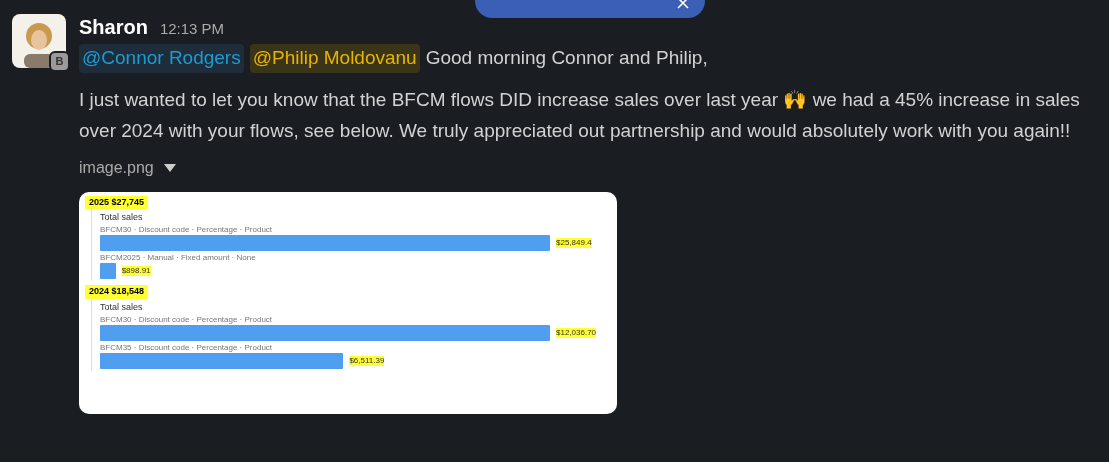 Image resolution: width=1109 pixels, height=462 pixels. Describe the element at coordinates (334, 58) in the screenshot. I see `user-mention: @Philip Moldovanu` at that location.